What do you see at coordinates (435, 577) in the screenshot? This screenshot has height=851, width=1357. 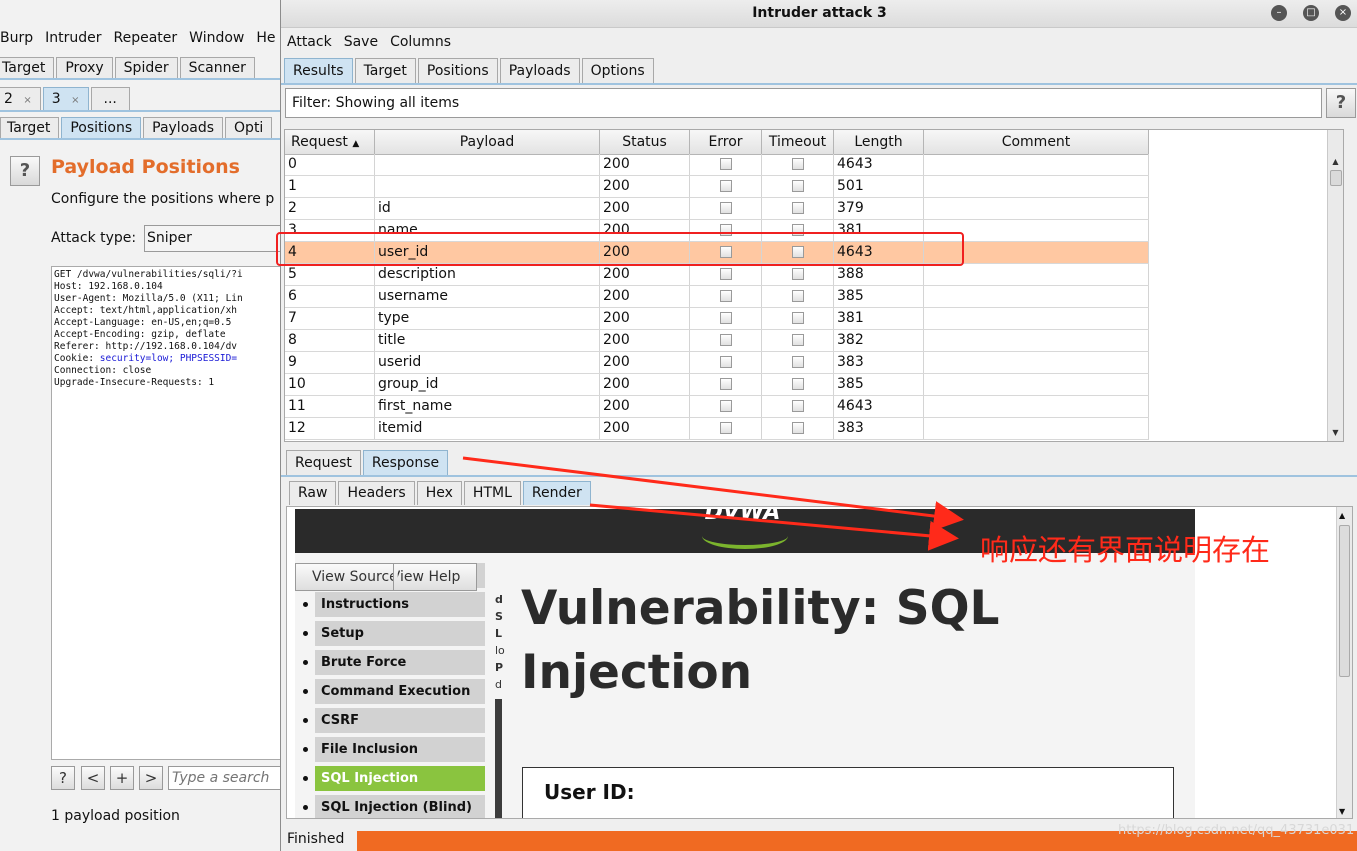 I see `view-help-button: View Help` at bounding box center [435, 577].